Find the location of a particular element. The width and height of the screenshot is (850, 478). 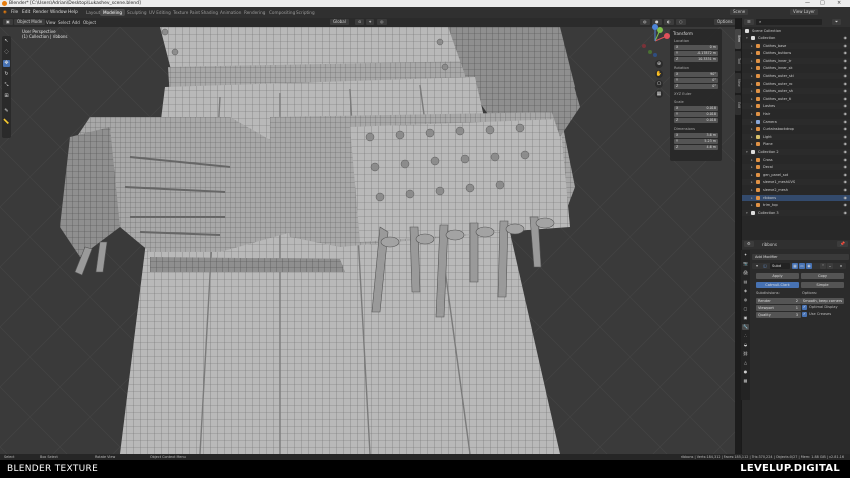

outliner-row: ▸ Clothes_outer_sh ◉ is located at coordinates (796, 91).